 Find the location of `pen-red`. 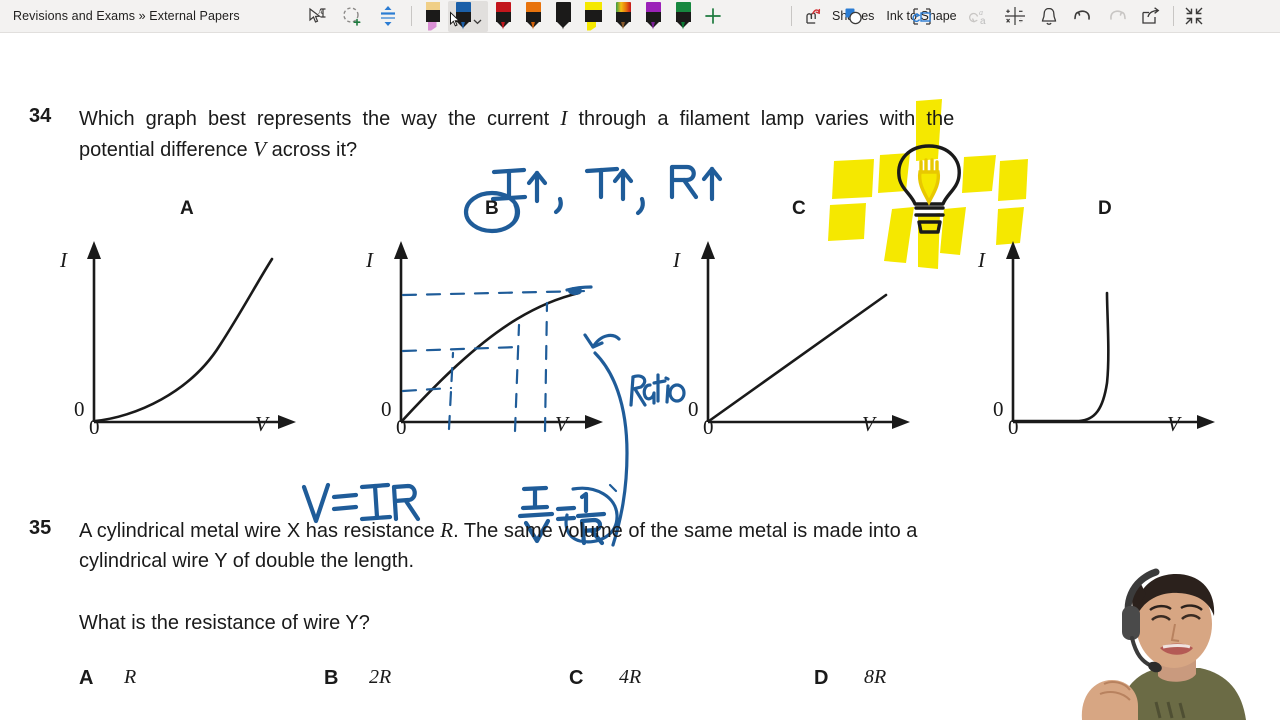

pen-red is located at coordinates (503, 16).